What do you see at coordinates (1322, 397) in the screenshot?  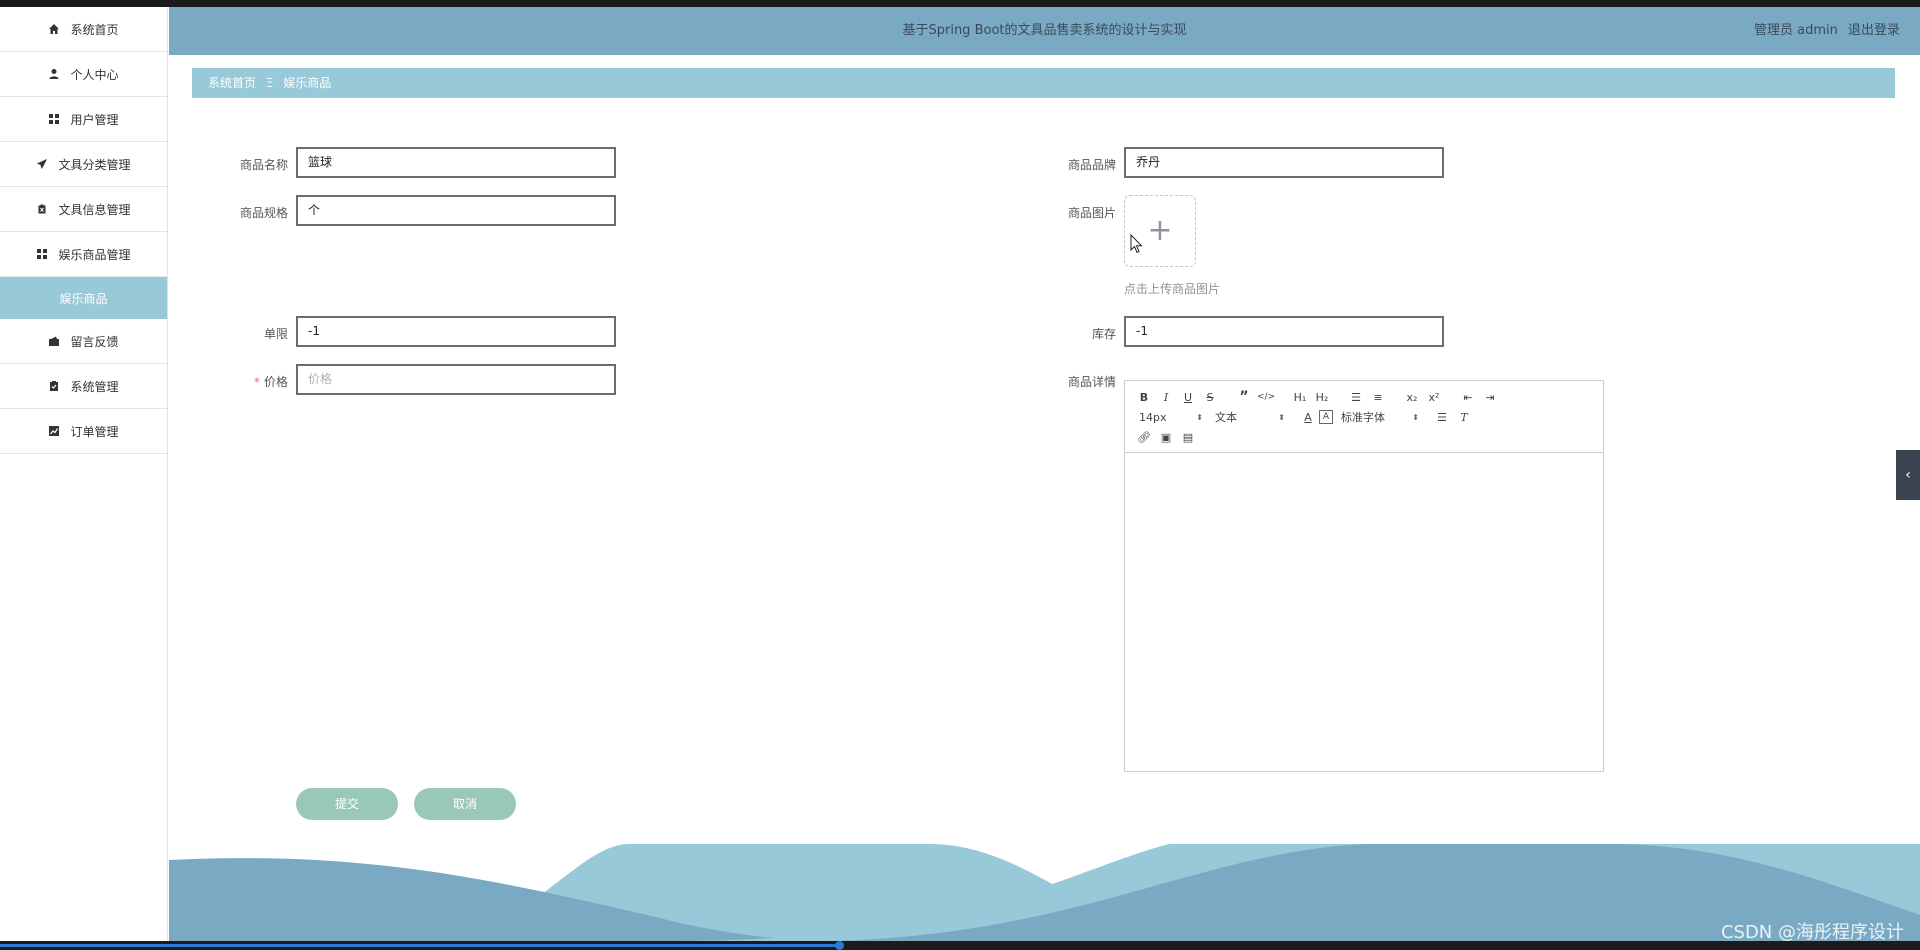 I see `heading-2-icon: H₂` at bounding box center [1322, 397].